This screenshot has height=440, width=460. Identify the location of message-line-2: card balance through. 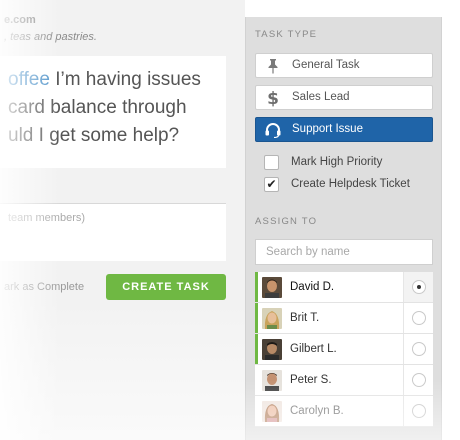
(97, 107).